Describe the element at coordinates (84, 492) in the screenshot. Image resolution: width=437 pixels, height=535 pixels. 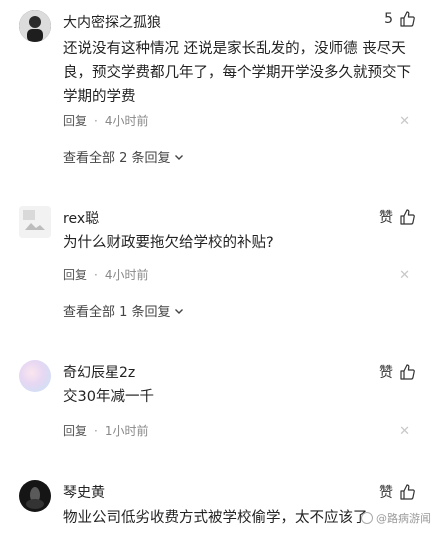
I see `username: 琴史黄` at that location.